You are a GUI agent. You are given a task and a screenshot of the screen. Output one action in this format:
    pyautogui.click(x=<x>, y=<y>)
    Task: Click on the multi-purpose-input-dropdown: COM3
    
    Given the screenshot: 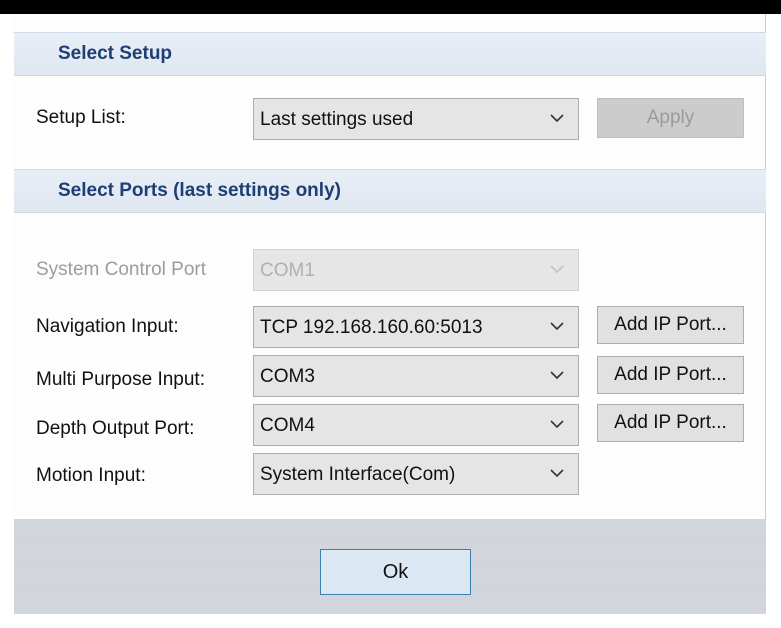 What is the action you would take?
    pyautogui.click(x=416, y=376)
    